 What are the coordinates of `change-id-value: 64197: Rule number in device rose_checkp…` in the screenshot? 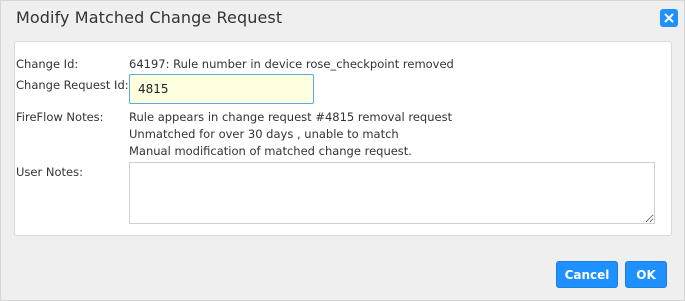 It's located at (291, 64).